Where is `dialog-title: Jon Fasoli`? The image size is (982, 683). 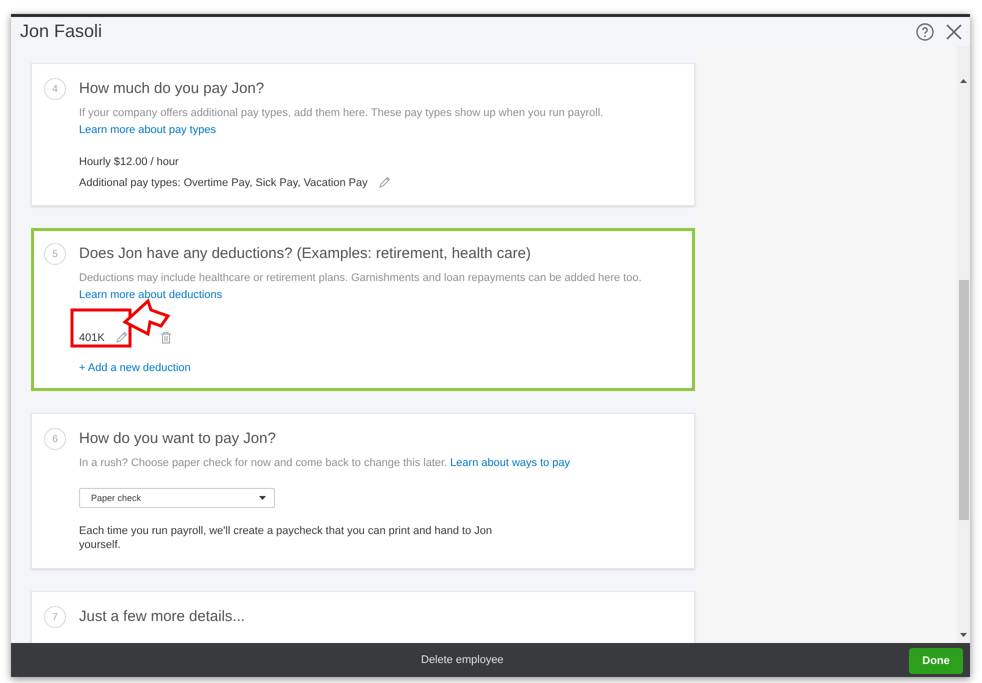 dialog-title: Jon Fasoli is located at coordinates (62, 31).